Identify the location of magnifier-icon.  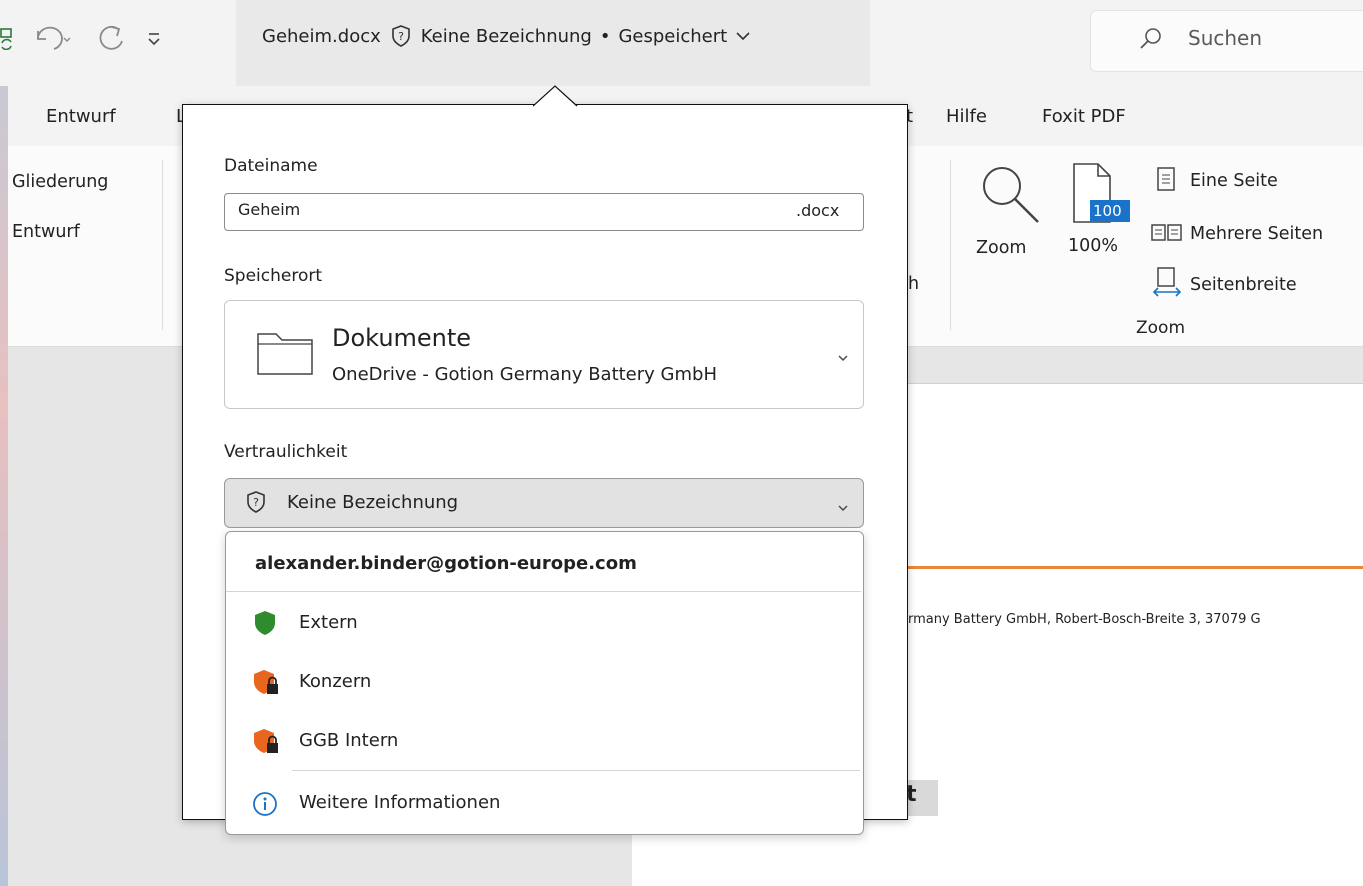
(1010, 194).